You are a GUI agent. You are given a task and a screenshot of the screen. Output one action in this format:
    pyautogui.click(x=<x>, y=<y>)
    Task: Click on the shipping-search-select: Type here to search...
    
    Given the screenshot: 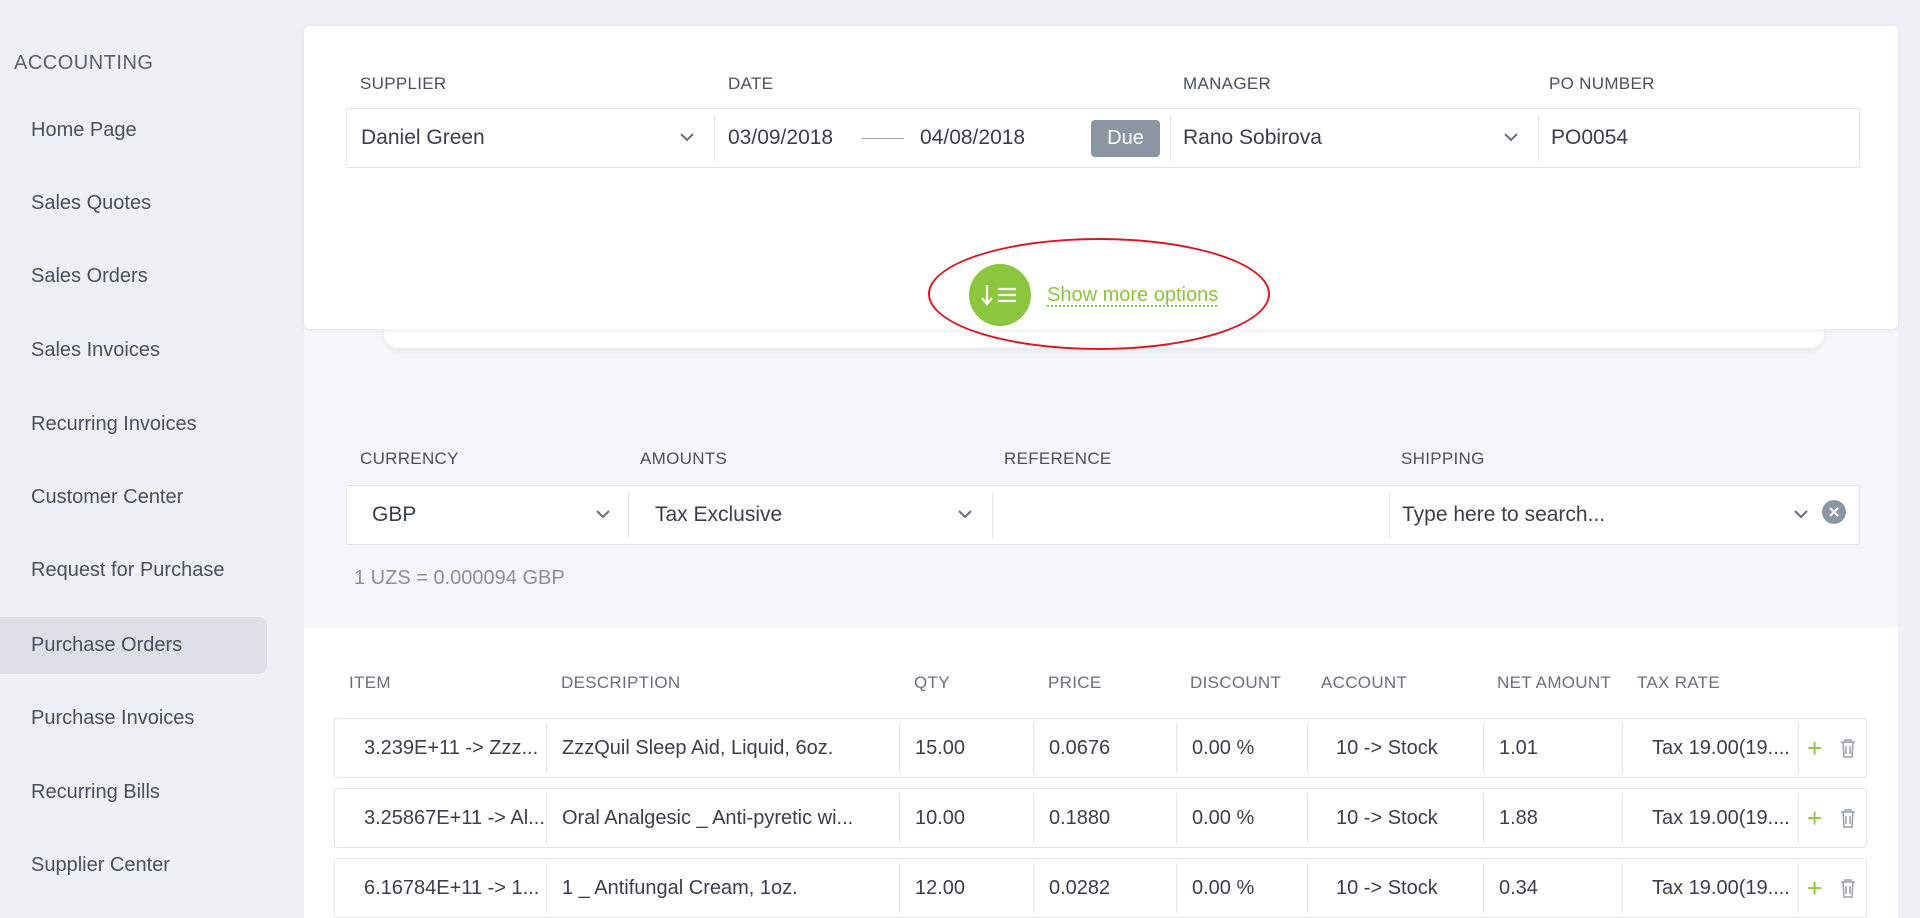 What is the action you would take?
    pyautogui.click(x=1624, y=515)
    